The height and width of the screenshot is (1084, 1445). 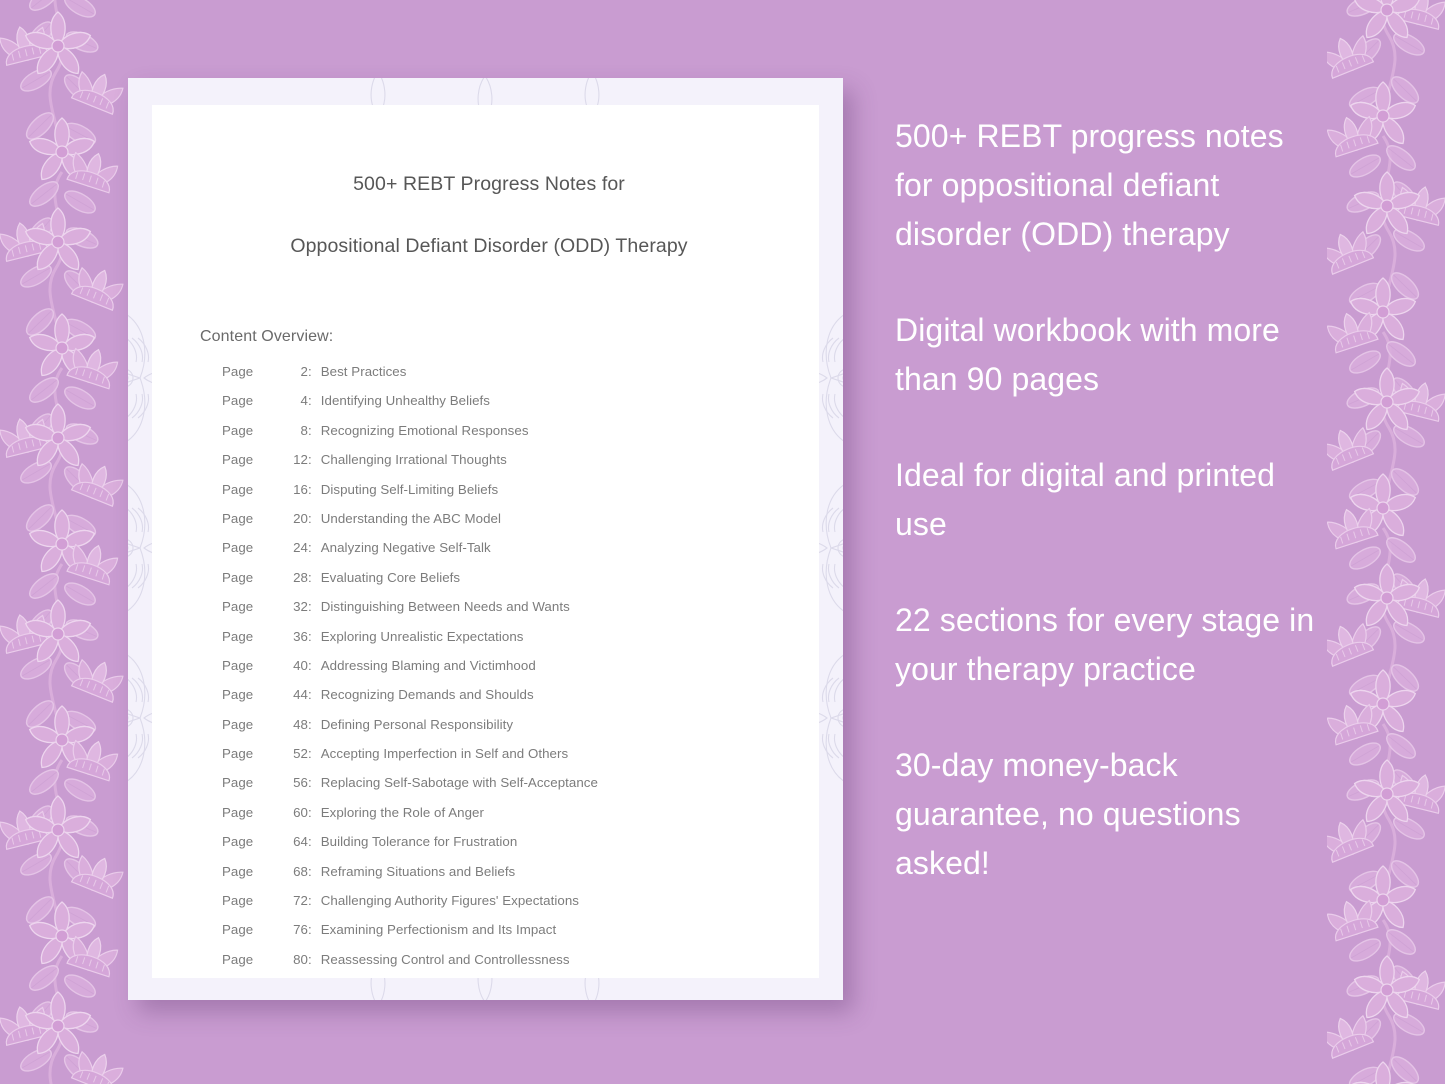 What do you see at coordinates (363, 371) in the screenshot?
I see `toc-entry-title: Best Practices` at bounding box center [363, 371].